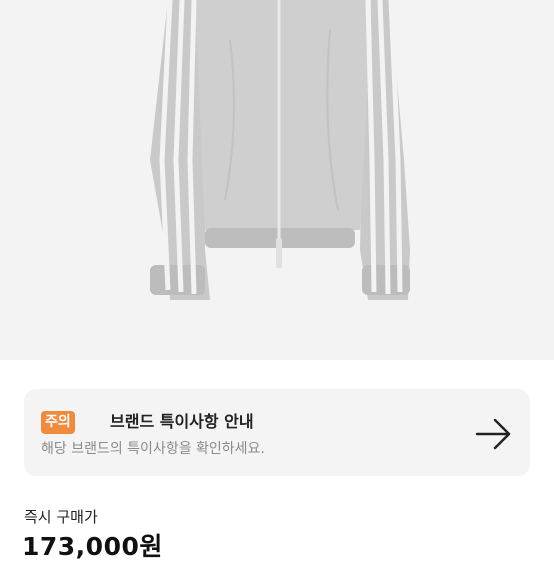  Describe the element at coordinates (153, 449) in the screenshot. I see `notice-description: 해당 브랜드의 특이사항을 확인하세요.` at that location.